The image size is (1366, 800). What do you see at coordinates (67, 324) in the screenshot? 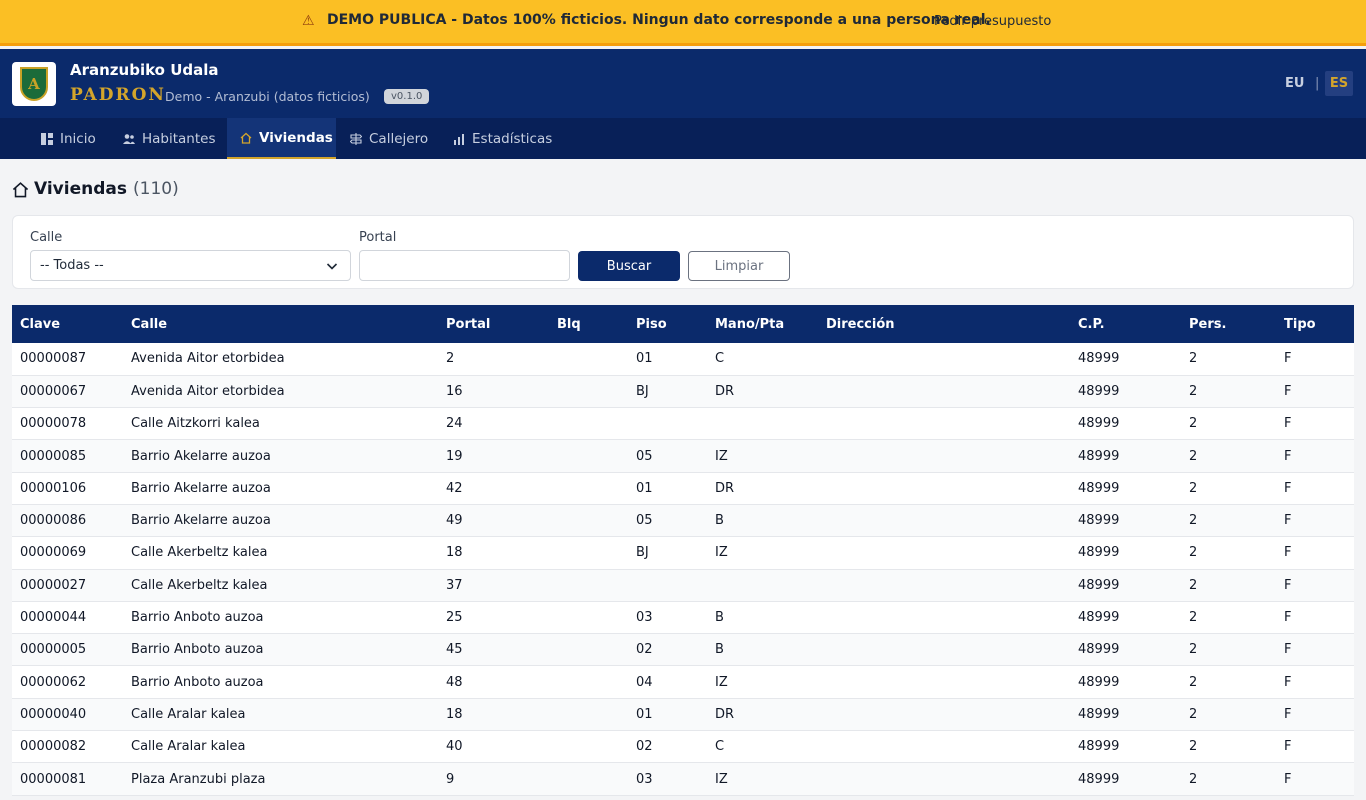
I see `column-header: Clave` at bounding box center [67, 324].